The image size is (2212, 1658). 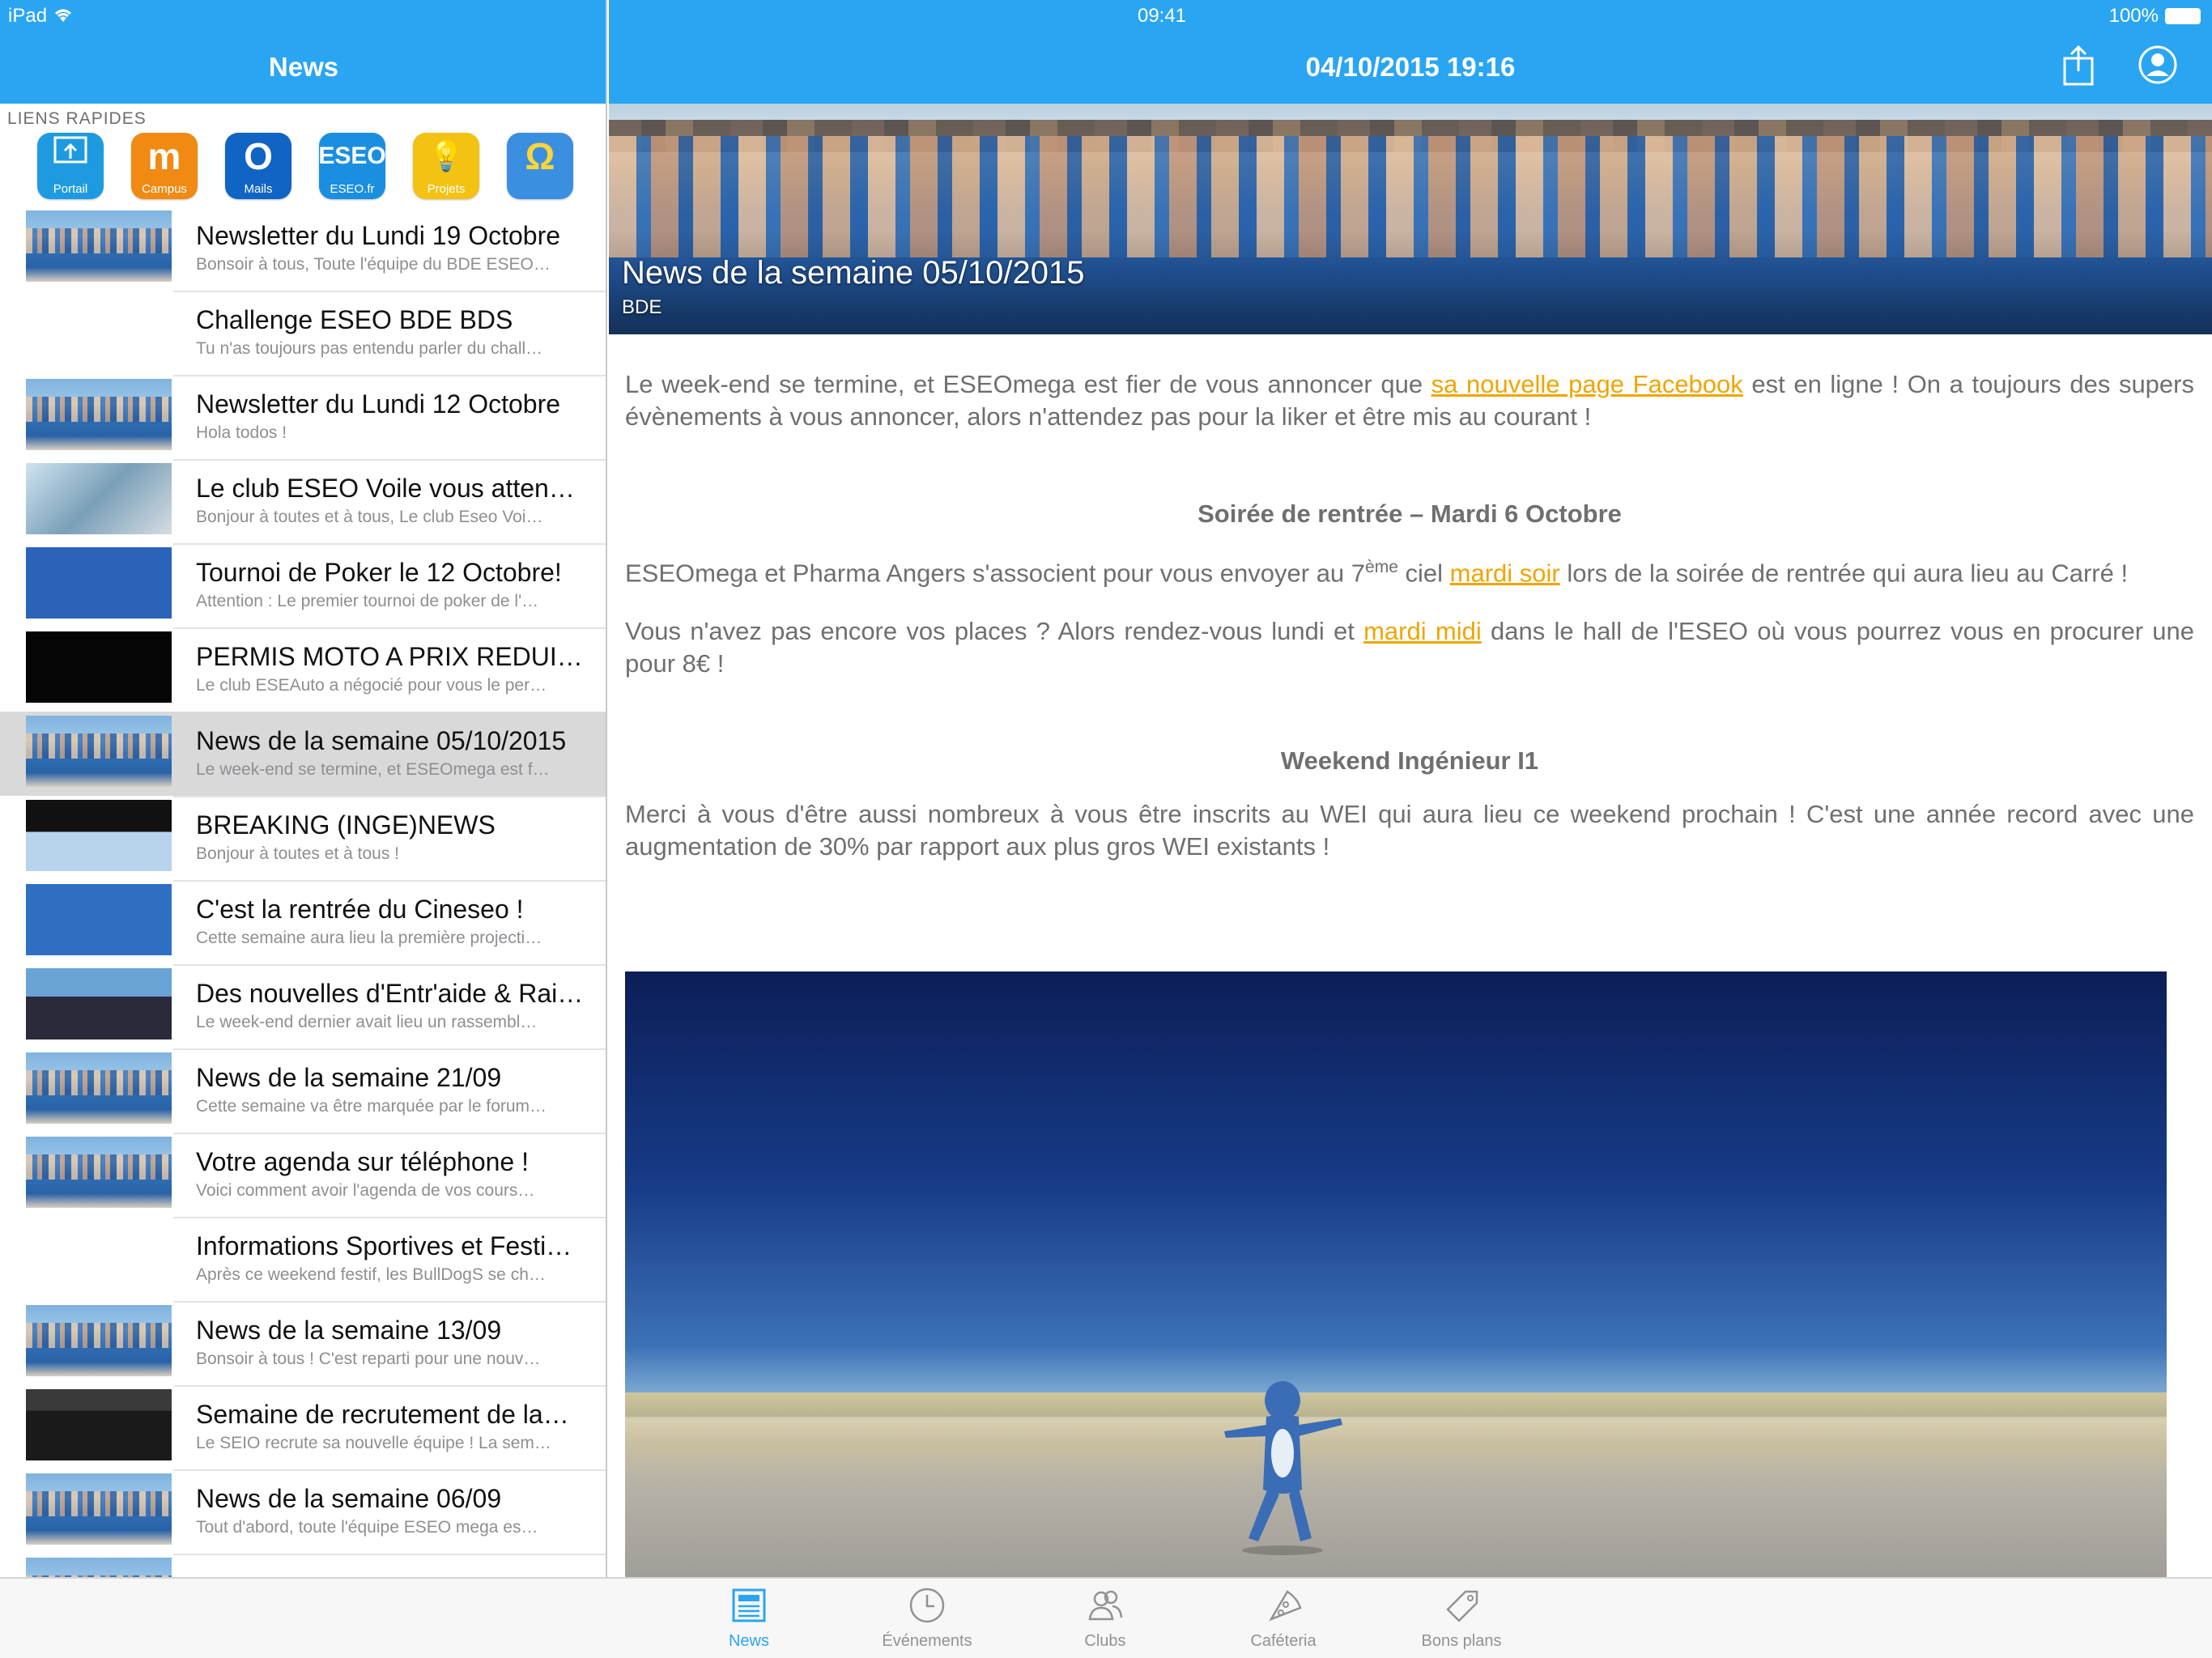 I want to click on news-excerpt: Bonjour à toutes et à tous !, so click(x=297, y=853).